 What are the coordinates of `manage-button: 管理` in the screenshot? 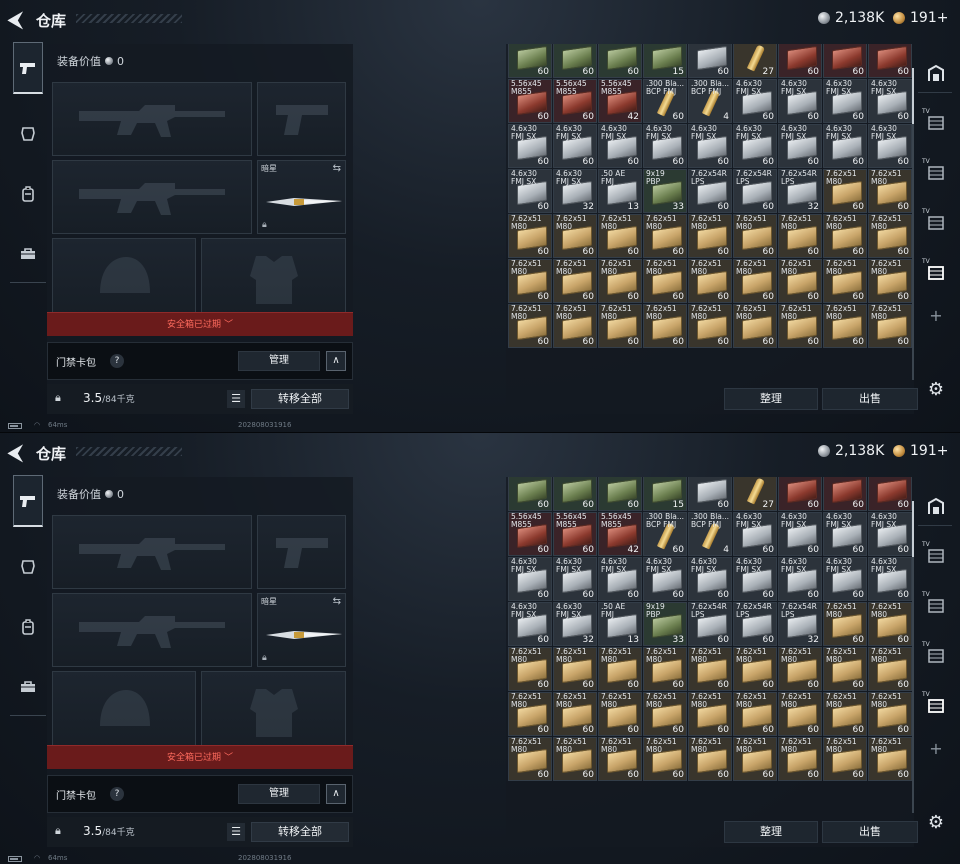 It's located at (279, 794).